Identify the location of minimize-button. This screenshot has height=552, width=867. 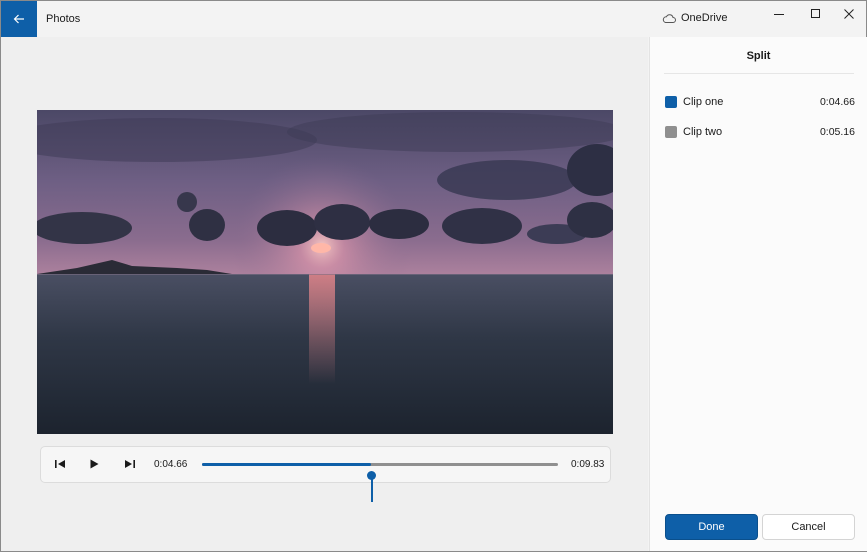
(779, 14).